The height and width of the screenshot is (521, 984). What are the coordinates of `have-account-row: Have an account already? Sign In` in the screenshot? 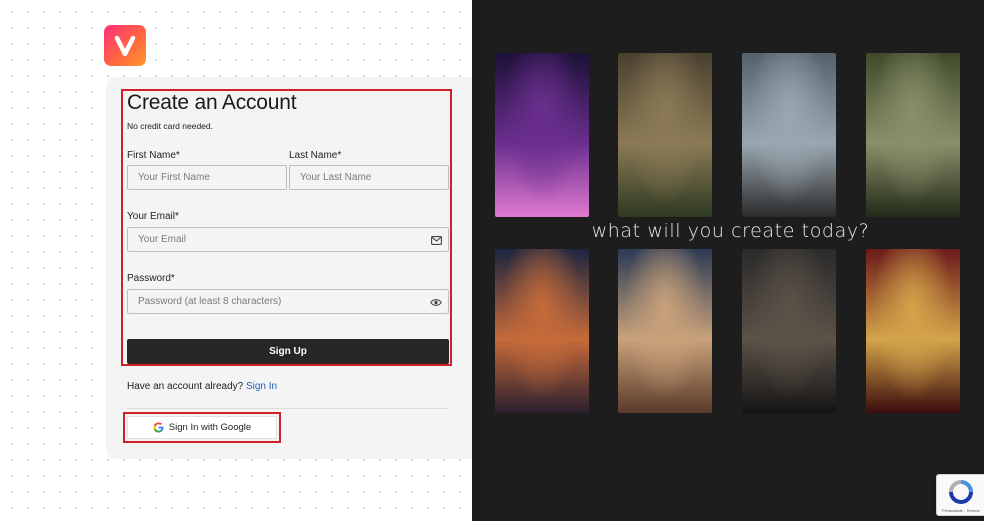 It's located at (202, 386).